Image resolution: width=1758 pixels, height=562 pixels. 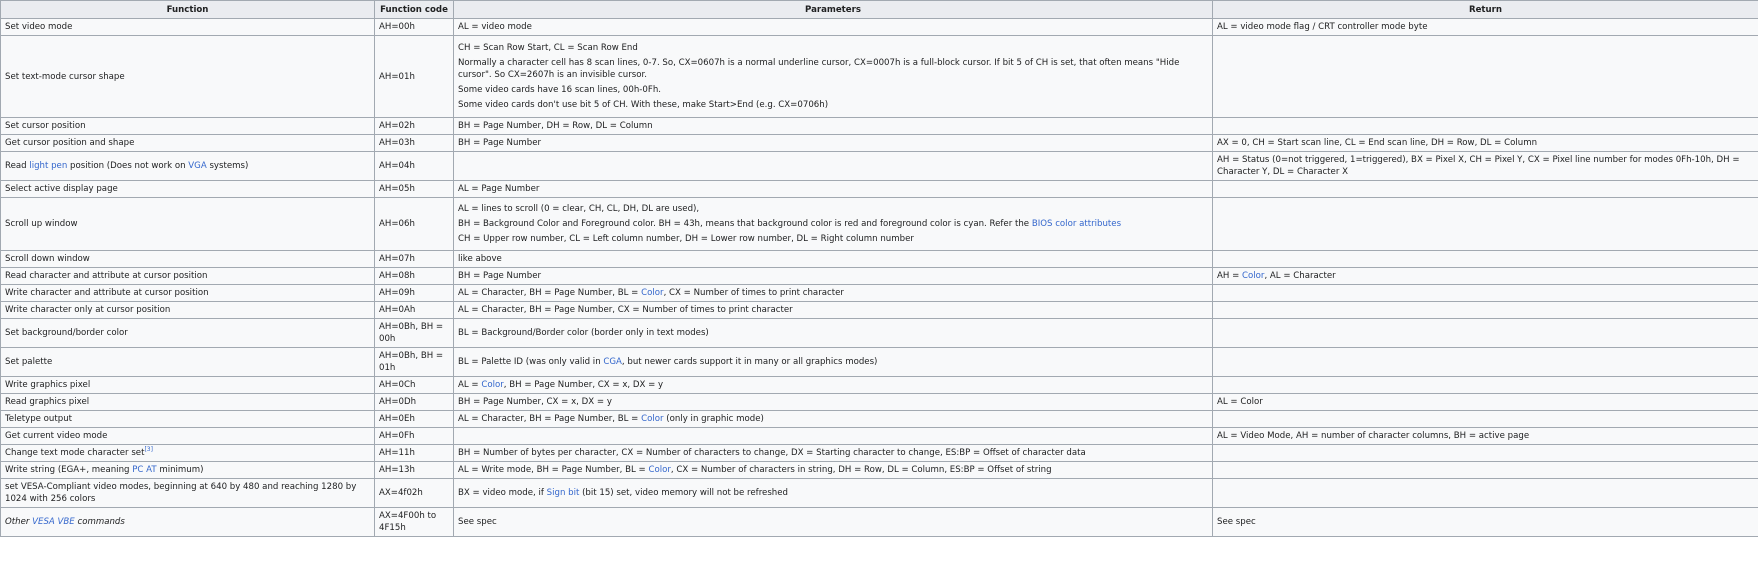 What do you see at coordinates (1076, 224) in the screenshot?
I see `wiki-link: BIOS color attributes` at bounding box center [1076, 224].